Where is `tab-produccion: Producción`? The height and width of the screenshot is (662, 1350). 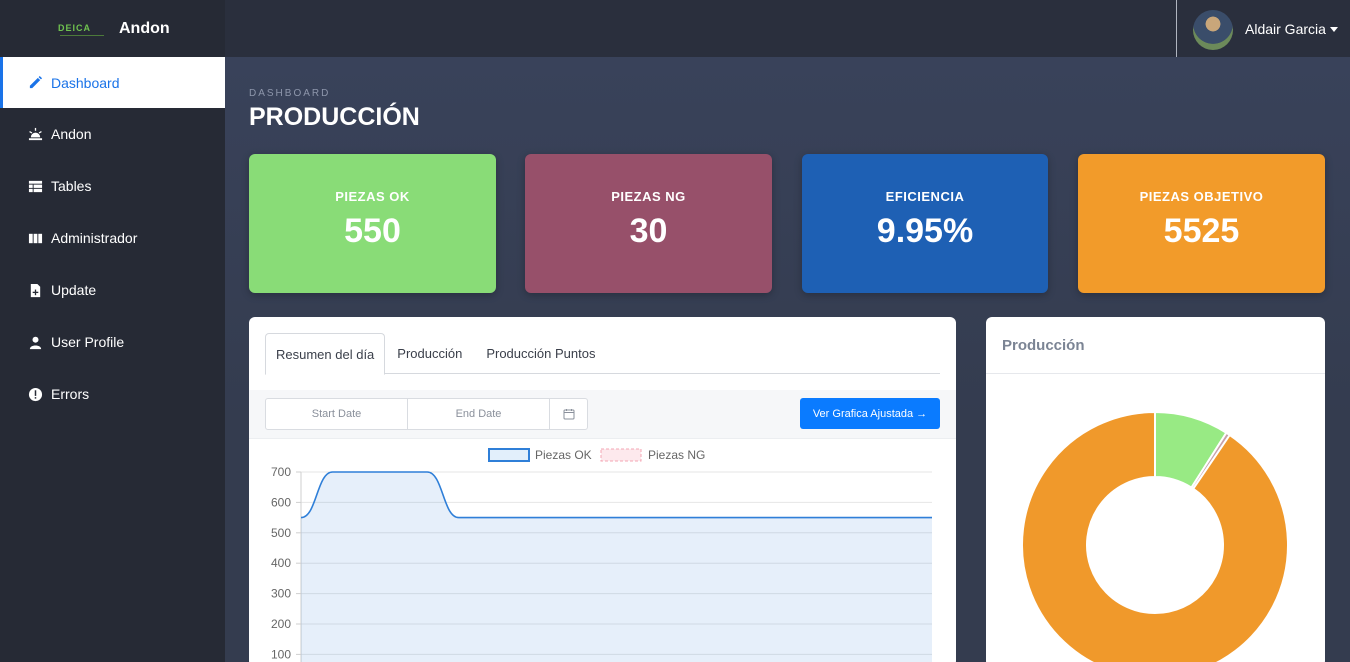
tab-produccion: Producción is located at coordinates (429, 353).